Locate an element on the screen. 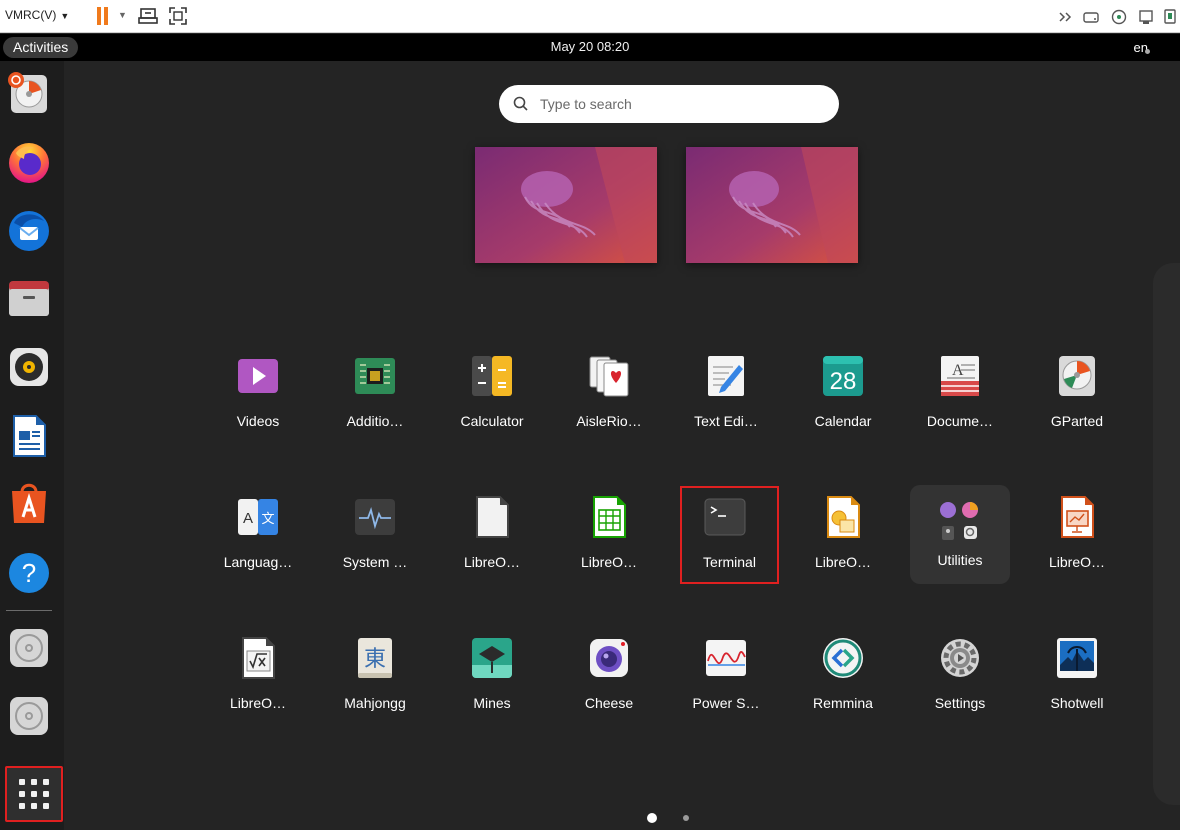 The image size is (1180, 830). app-grid-icon is located at coordinates (34, 794).